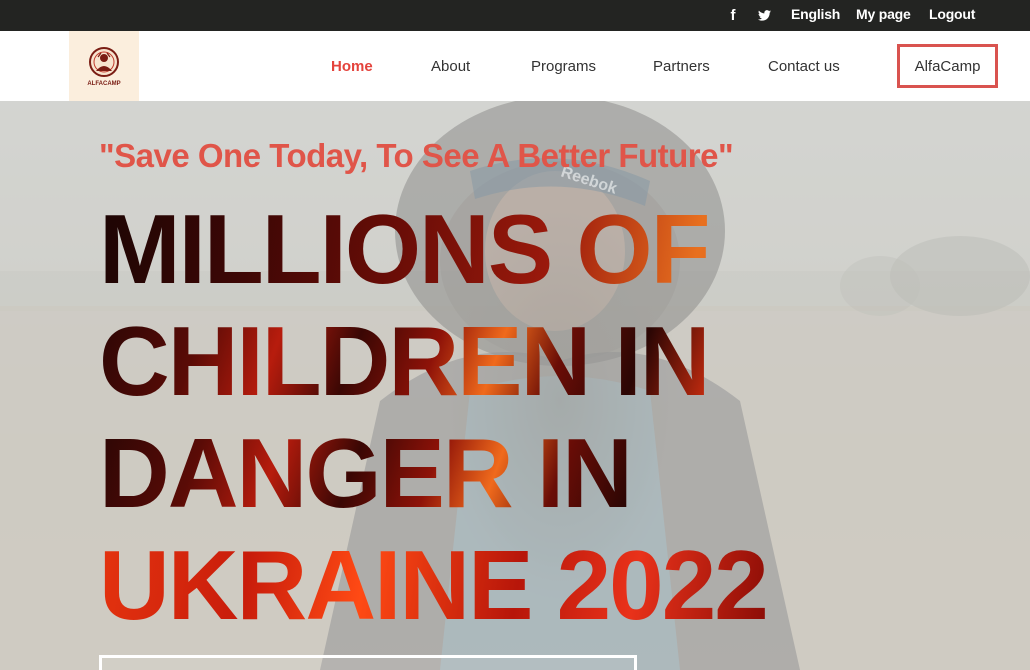 The height and width of the screenshot is (670, 1030). What do you see at coordinates (368, 662) in the screenshot?
I see `hero-cta-button` at bounding box center [368, 662].